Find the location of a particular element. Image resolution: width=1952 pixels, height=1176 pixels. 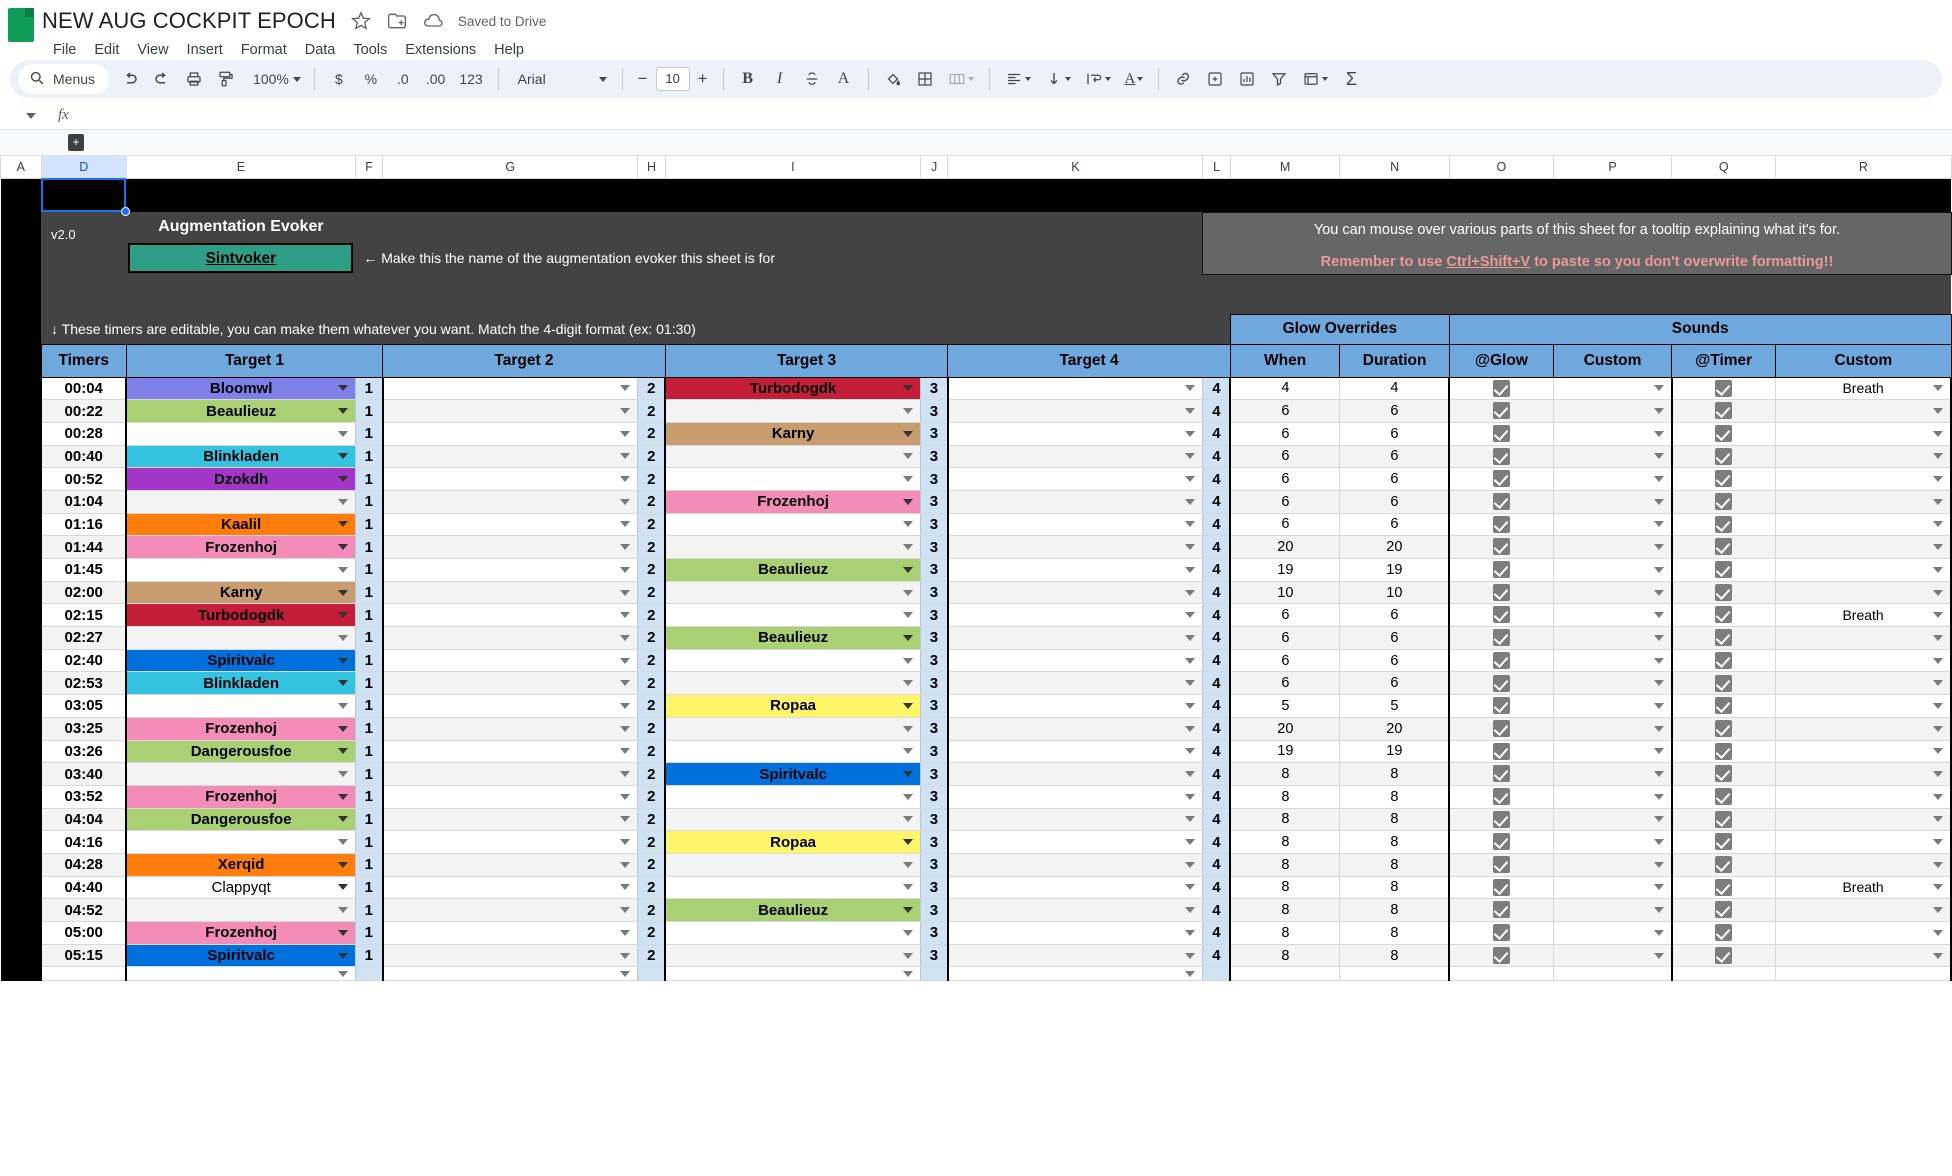

col-header-H: H is located at coordinates (651, 167).